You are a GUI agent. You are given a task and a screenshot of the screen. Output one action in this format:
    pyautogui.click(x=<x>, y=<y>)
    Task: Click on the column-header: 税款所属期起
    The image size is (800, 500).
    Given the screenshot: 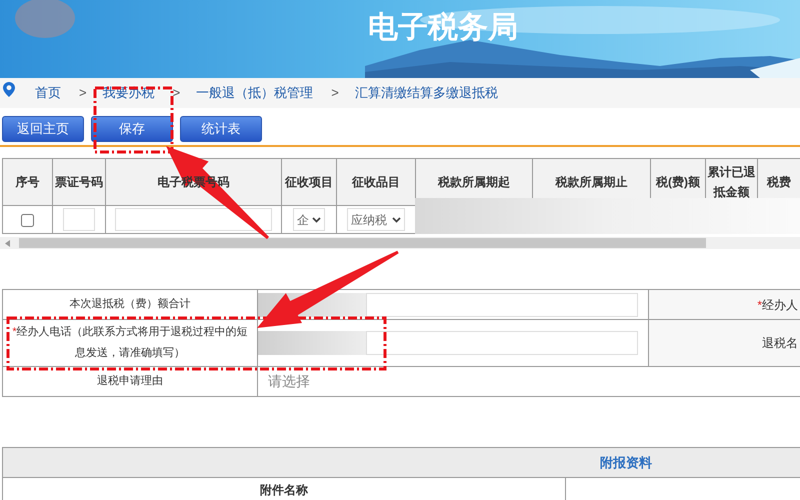 What is the action you would take?
    pyautogui.click(x=474, y=182)
    